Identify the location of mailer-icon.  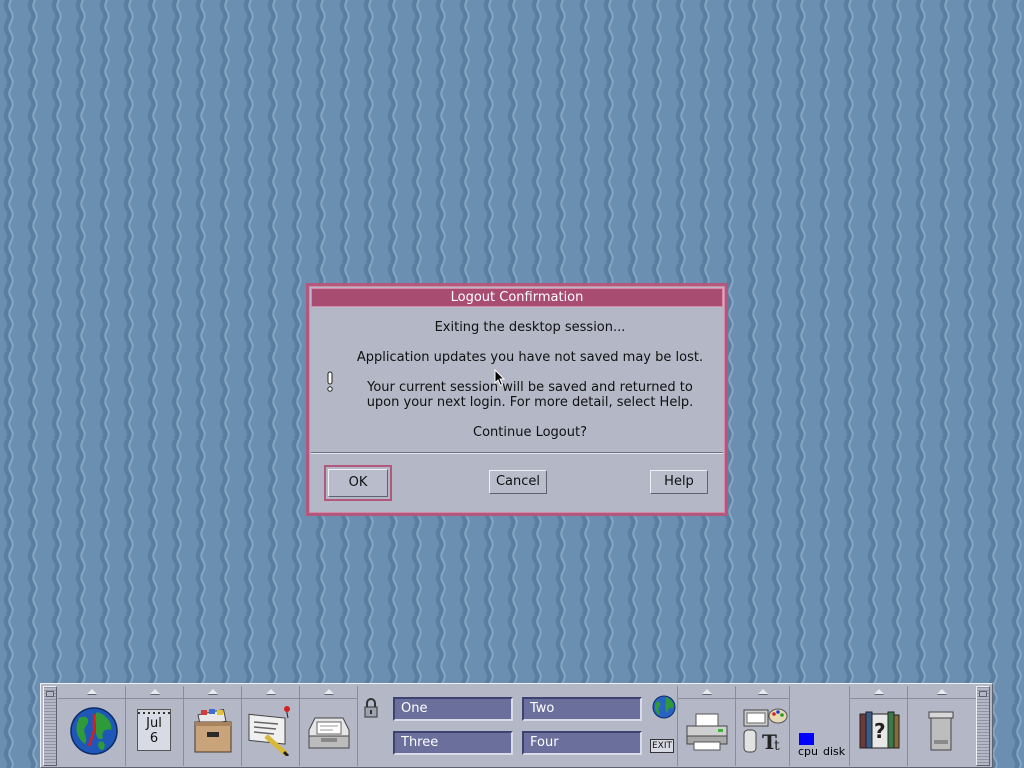
(329, 732).